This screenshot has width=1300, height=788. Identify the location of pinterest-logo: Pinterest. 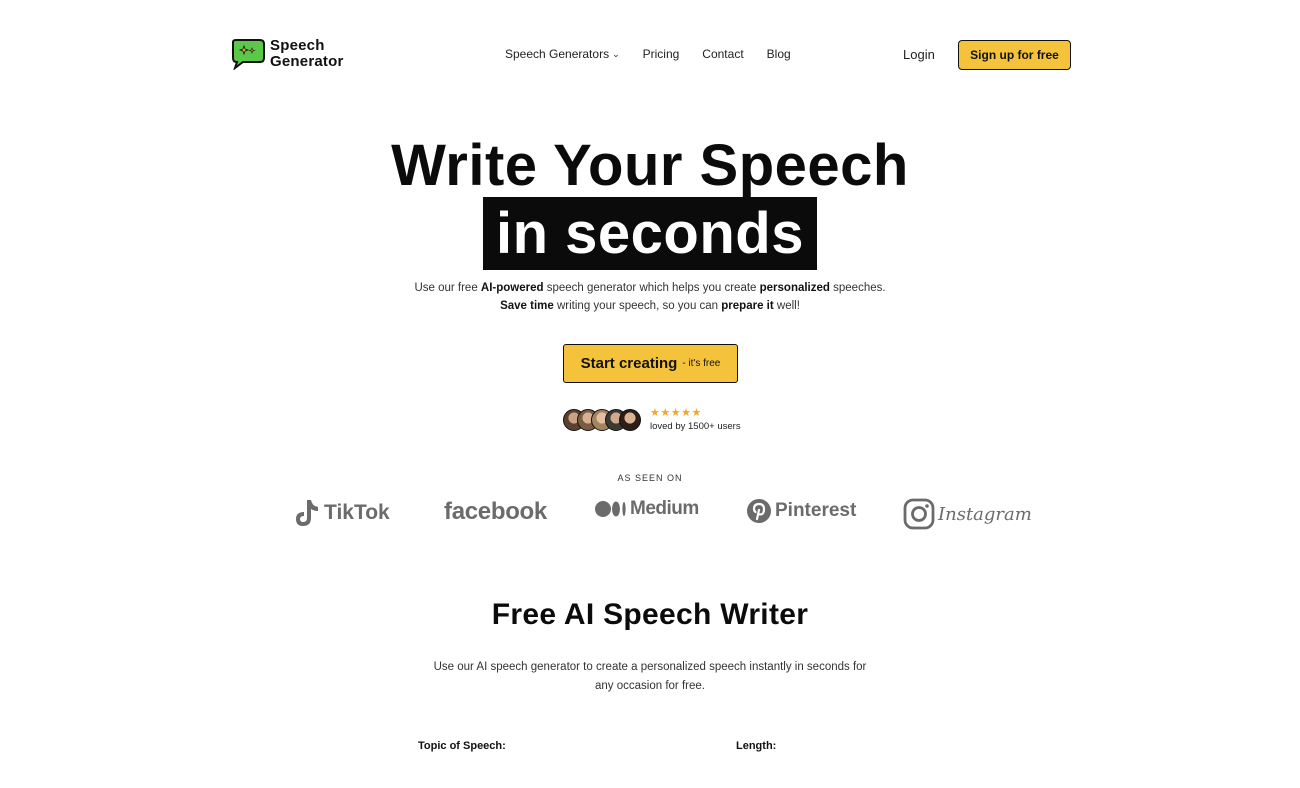
(801, 511).